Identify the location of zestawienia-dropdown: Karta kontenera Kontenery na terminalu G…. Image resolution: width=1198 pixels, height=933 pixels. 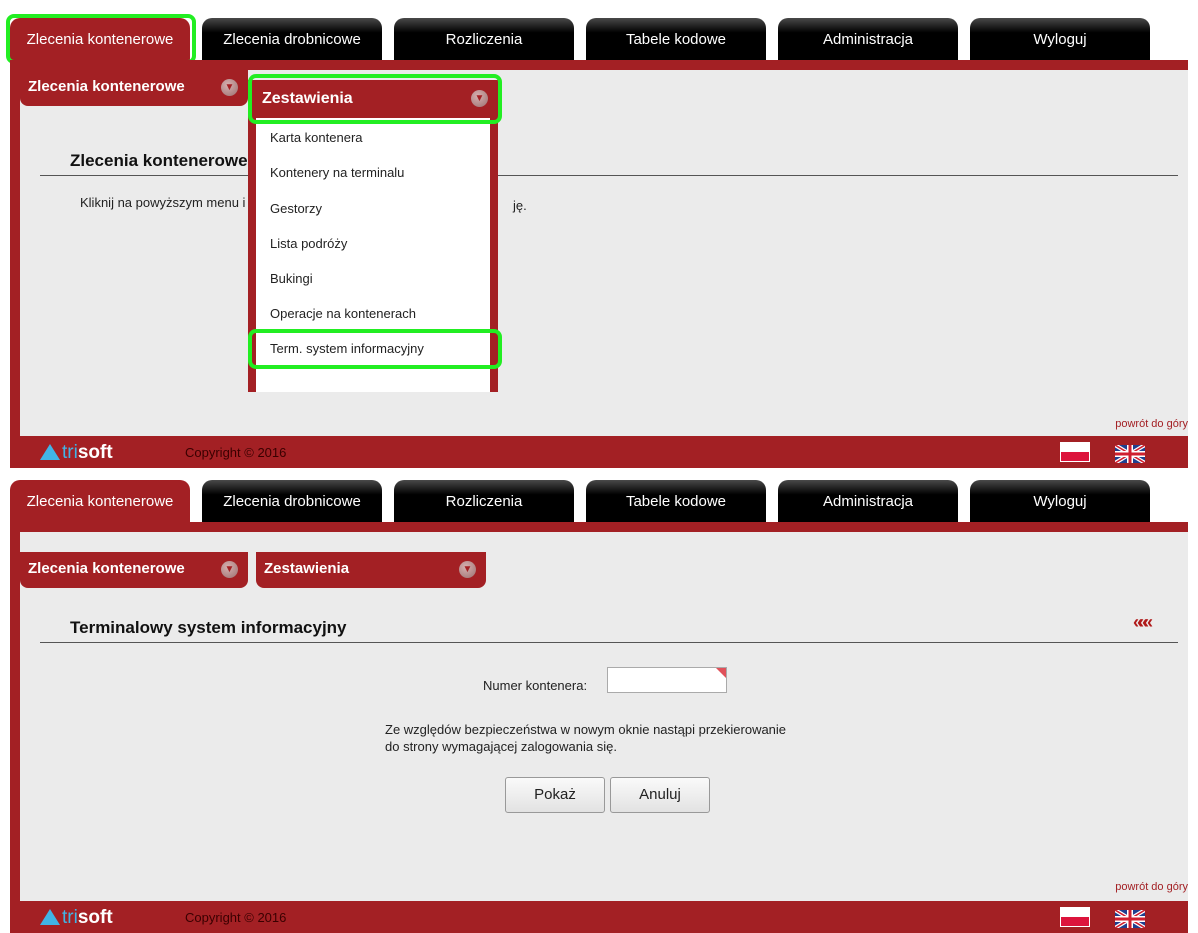
(373, 239).